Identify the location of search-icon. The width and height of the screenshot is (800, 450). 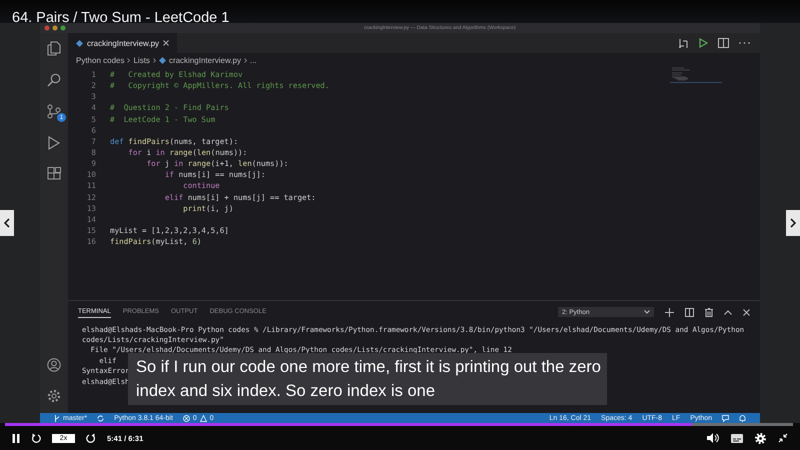
(54, 80).